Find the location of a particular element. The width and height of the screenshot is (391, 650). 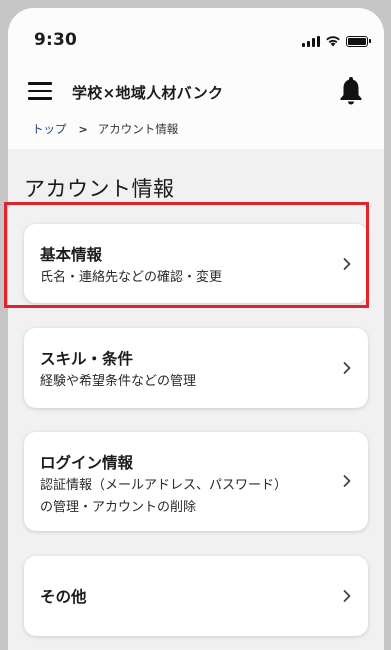

bell-icon is located at coordinates (351, 91).